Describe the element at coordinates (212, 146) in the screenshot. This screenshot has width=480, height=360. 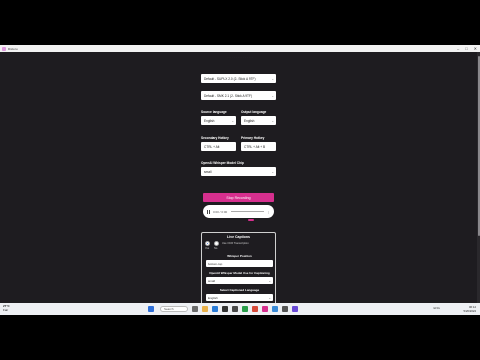
I see `secondary-hotkey-value: CTRL + Alt` at that location.